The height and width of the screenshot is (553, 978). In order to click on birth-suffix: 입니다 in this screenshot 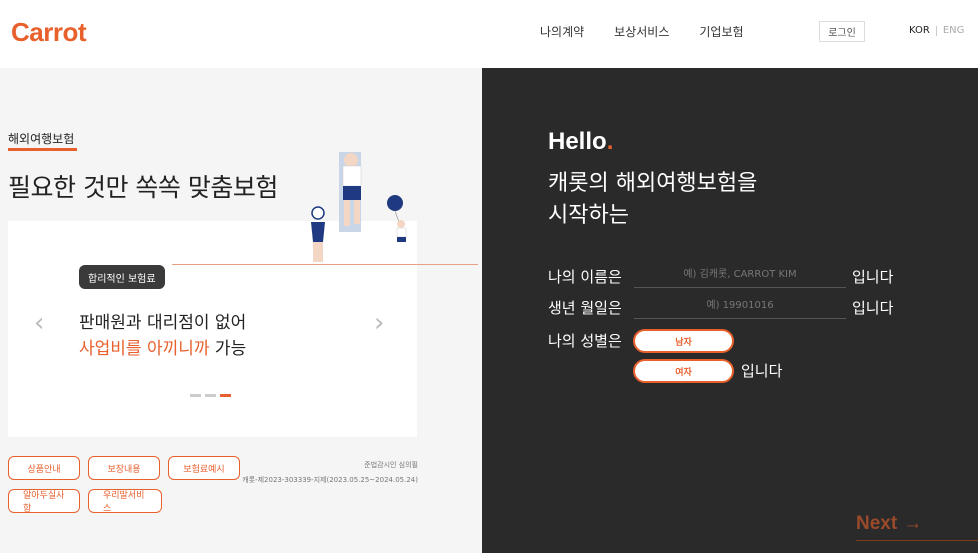, I will do `click(873, 308)`.